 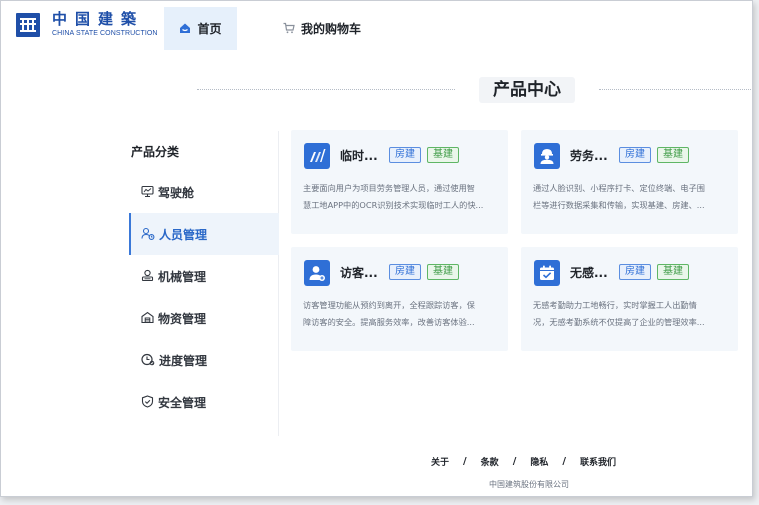 I want to click on category-sidebar: 产品分类 驾驶舱 人员管理 机械管理 物资管理 进度管理 安全管理, so click(x=204, y=283).